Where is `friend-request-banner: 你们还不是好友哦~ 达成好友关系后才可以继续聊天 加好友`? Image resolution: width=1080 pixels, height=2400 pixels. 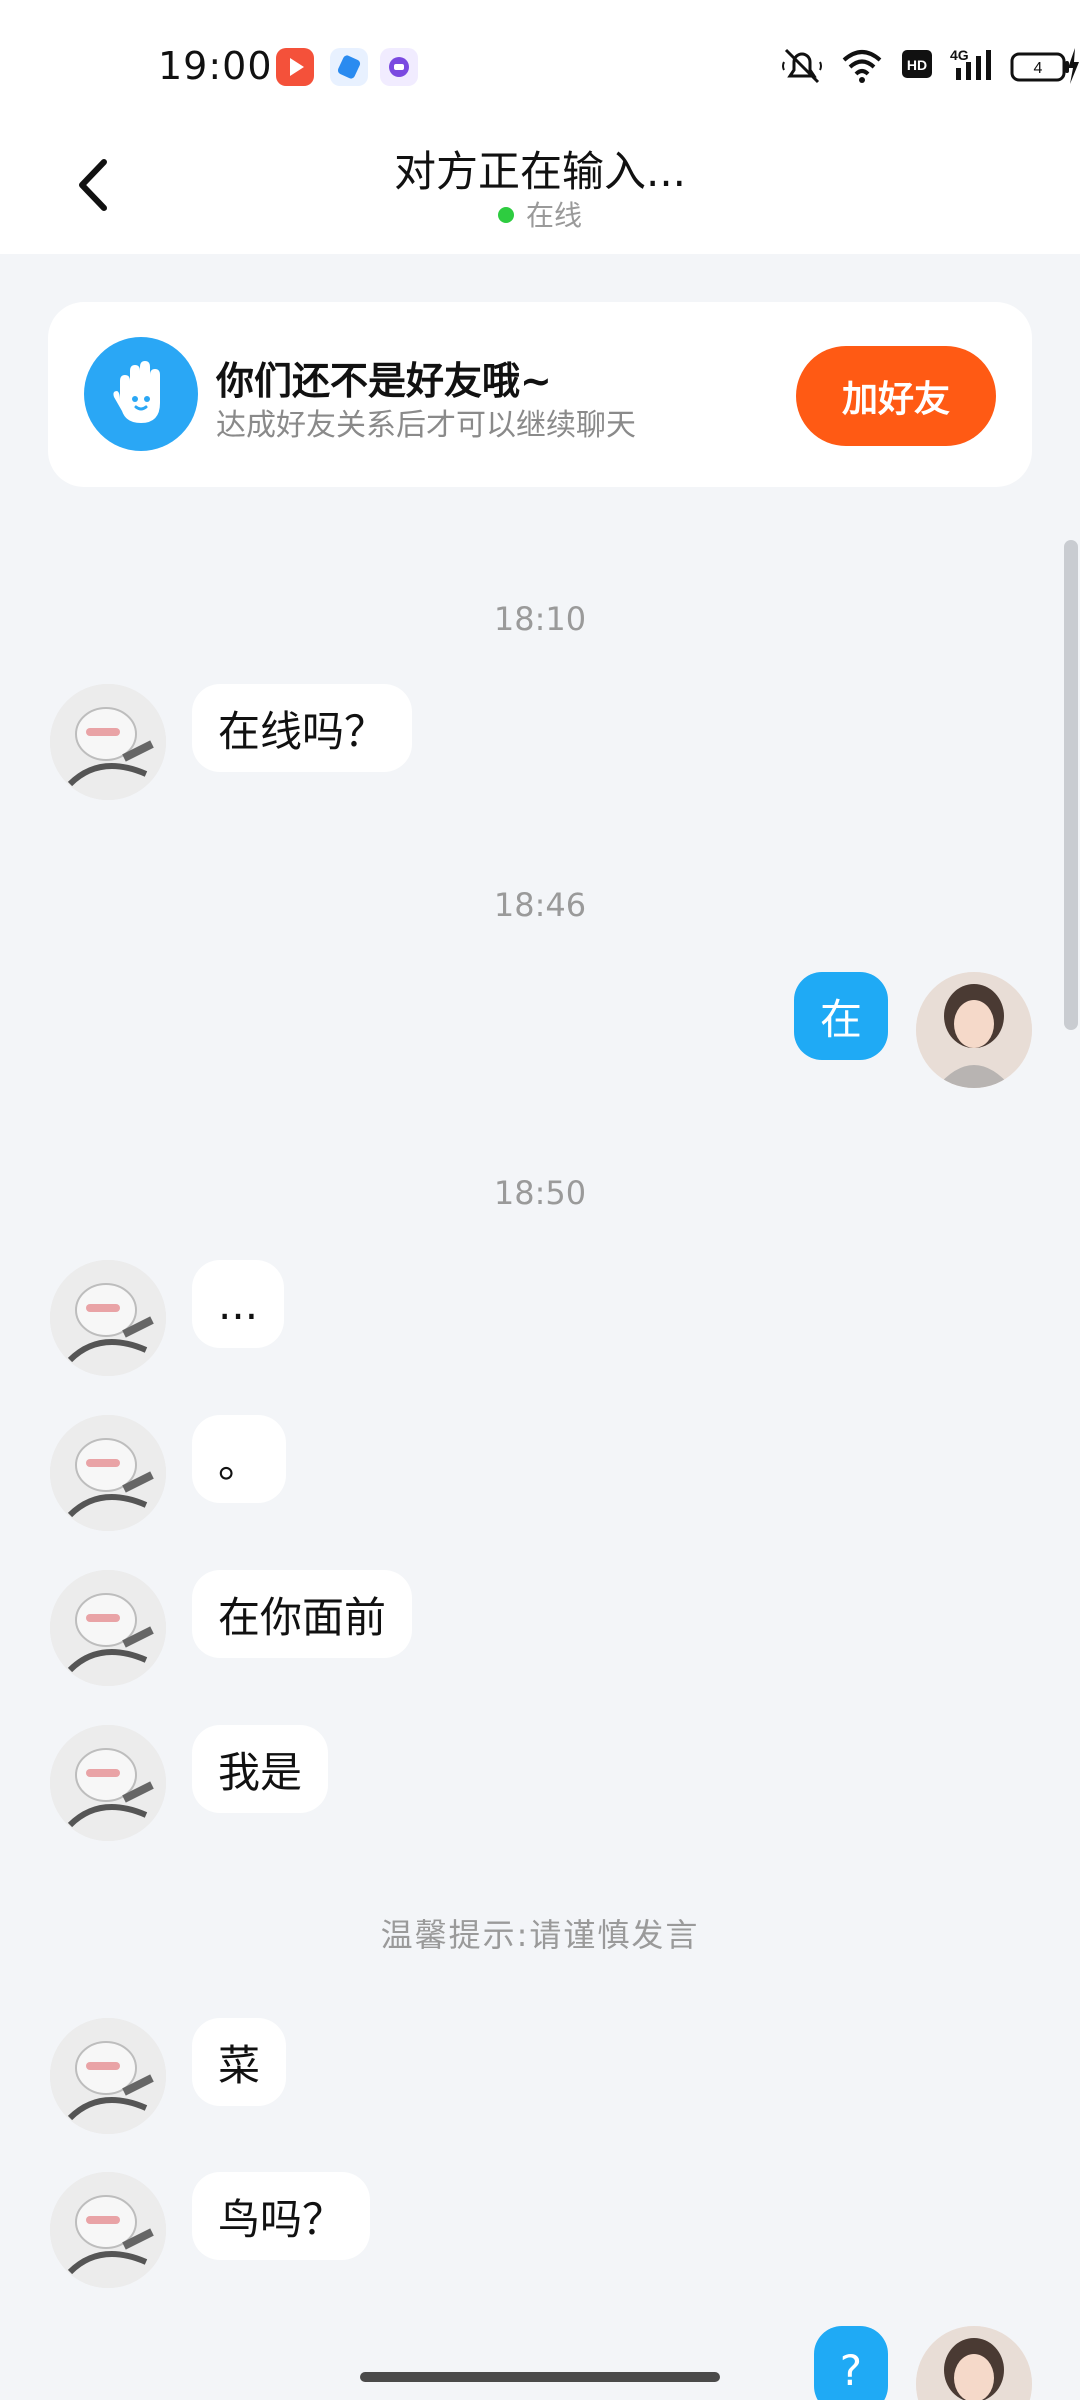 friend-request-banner: 你们还不是好友哦~ 达成好友关系后才可以继续聊天 加好友 is located at coordinates (540, 394).